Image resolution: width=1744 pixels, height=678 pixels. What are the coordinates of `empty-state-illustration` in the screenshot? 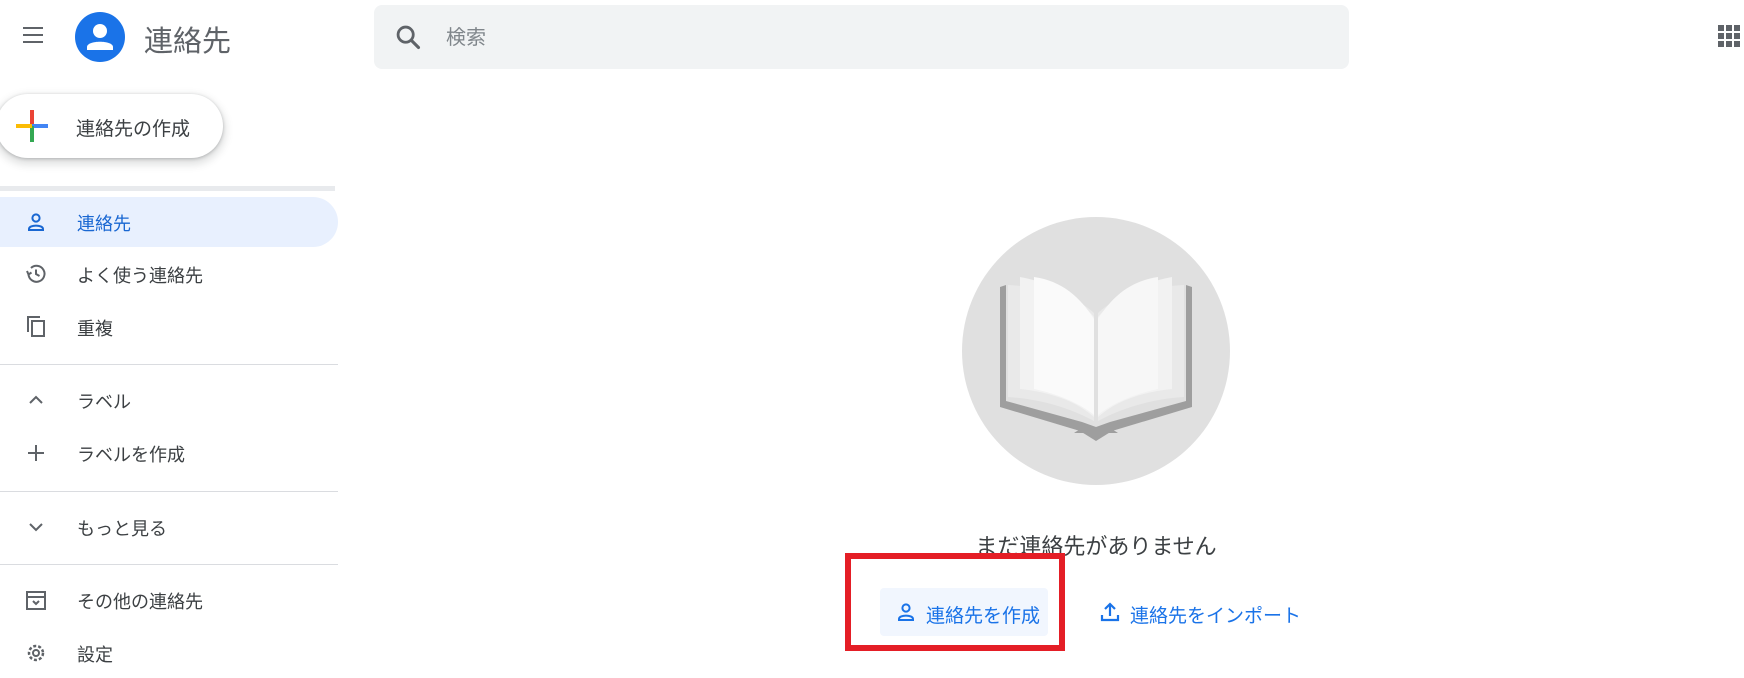 It's located at (1096, 351).